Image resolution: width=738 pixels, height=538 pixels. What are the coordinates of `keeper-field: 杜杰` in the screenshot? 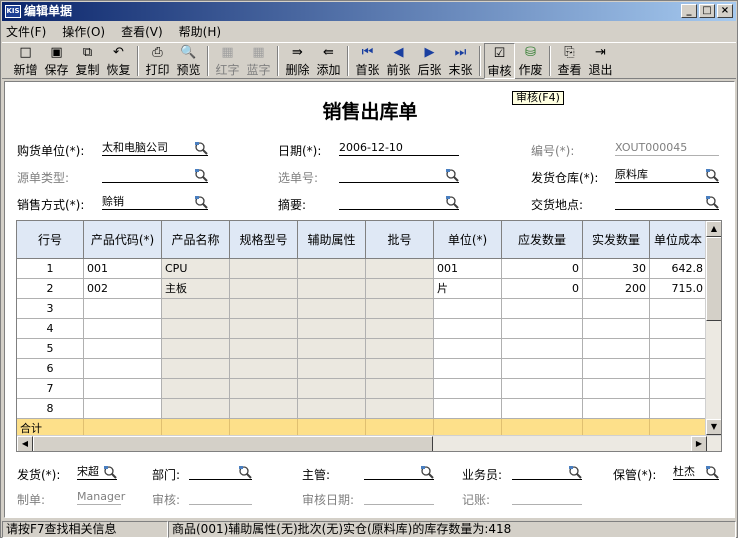 It's located at (696, 472).